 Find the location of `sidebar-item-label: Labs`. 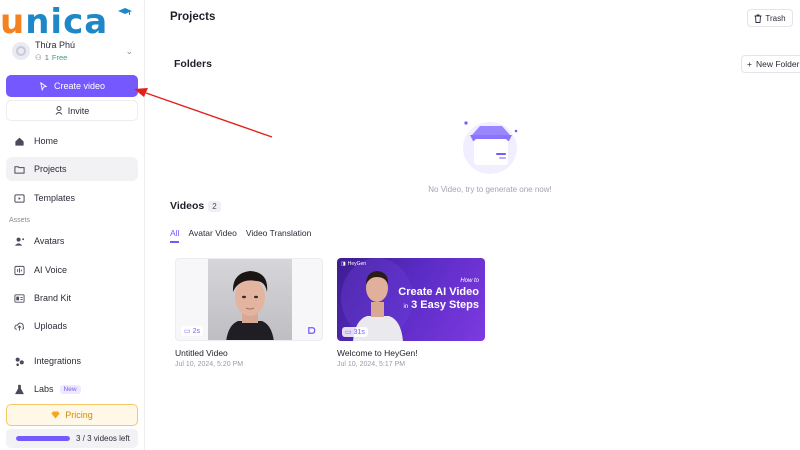

sidebar-item-label: Labs is located at coordinates (44, 389).